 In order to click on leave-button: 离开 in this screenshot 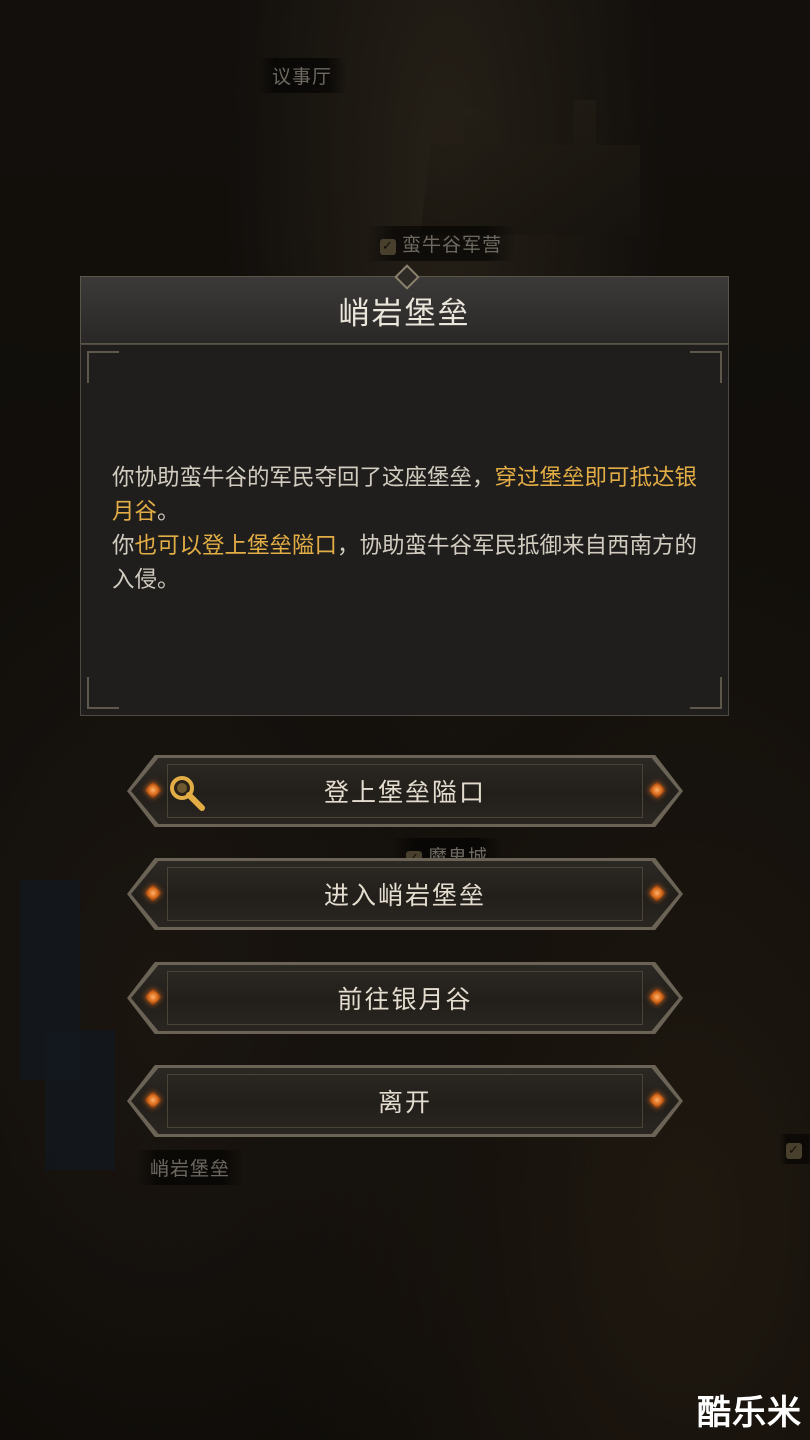, I will do `click(405, 1101)`.